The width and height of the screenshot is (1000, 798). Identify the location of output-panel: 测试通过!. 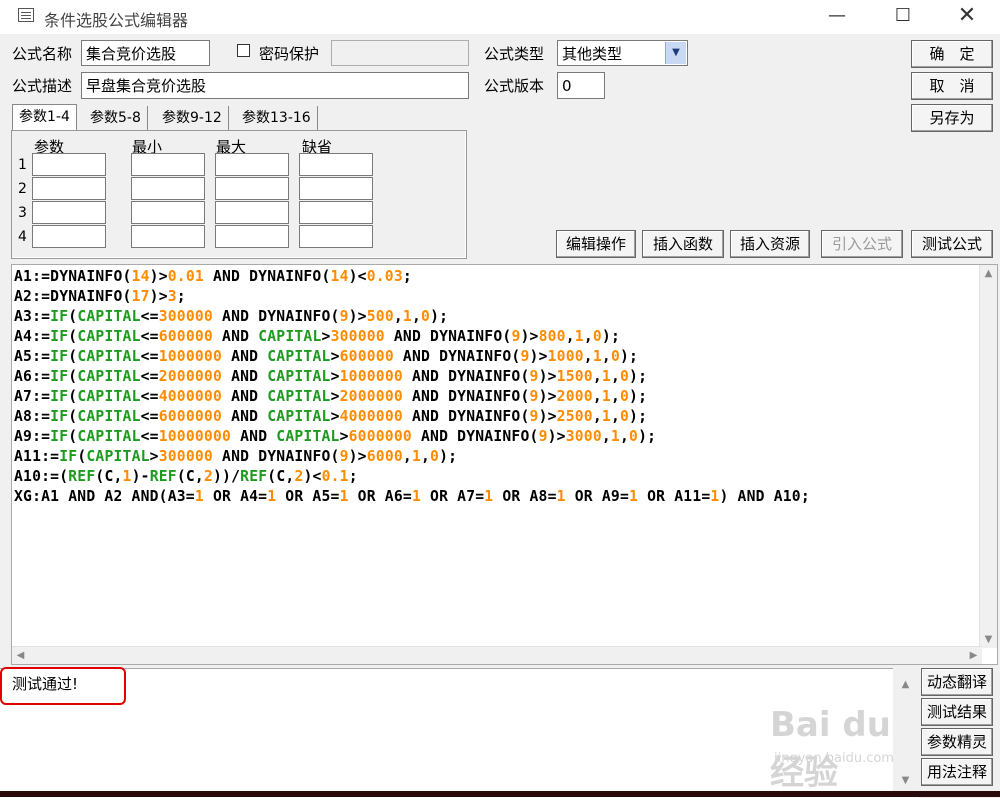
(459, 733).